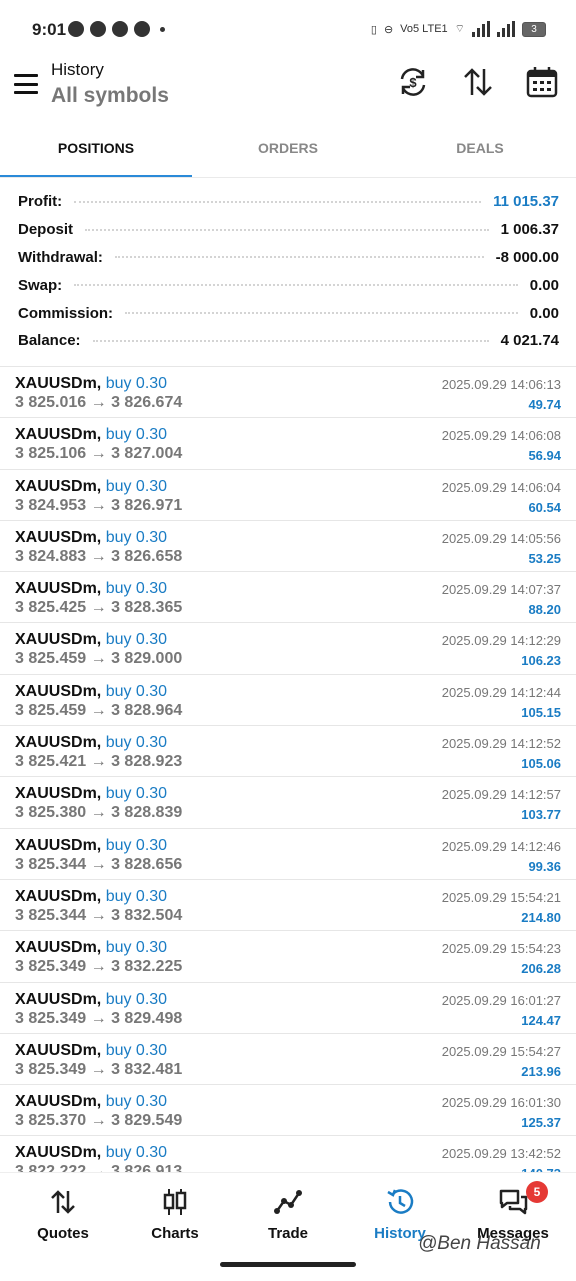 The image size is (576, 1281). What do you see at coordinates (49, 341) in the screenshot?
I see `summary-label: Balance:` at bounding box center [49, 341].